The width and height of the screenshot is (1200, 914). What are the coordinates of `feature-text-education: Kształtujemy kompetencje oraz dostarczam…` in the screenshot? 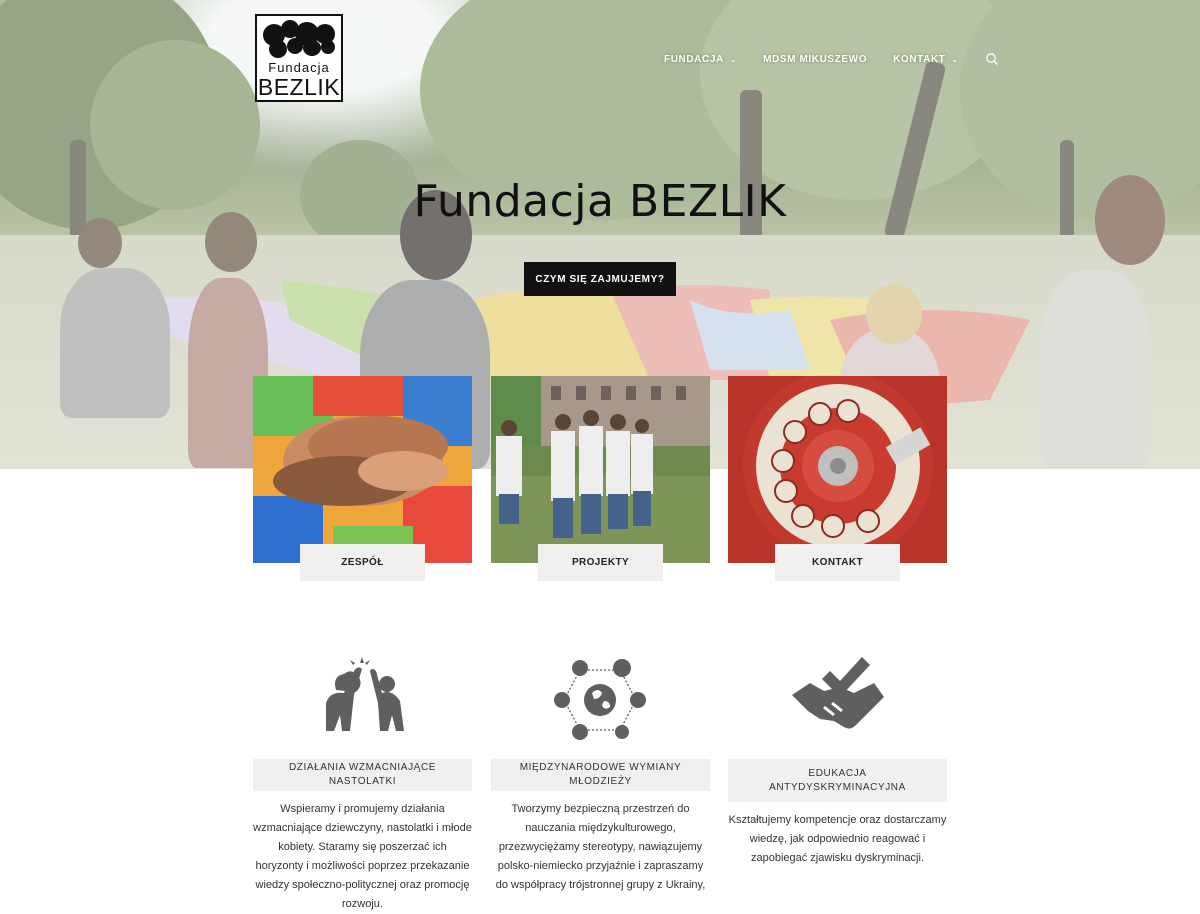 It's located at (837, 839).